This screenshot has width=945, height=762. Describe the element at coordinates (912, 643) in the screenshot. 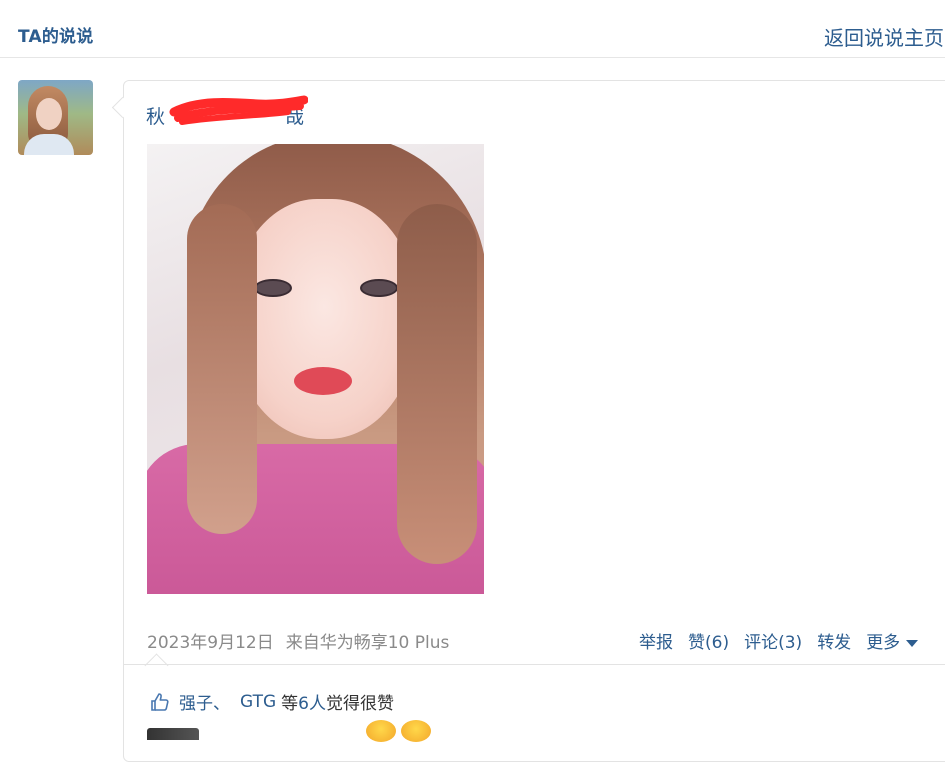

I see `caret-down-icon` at that location.